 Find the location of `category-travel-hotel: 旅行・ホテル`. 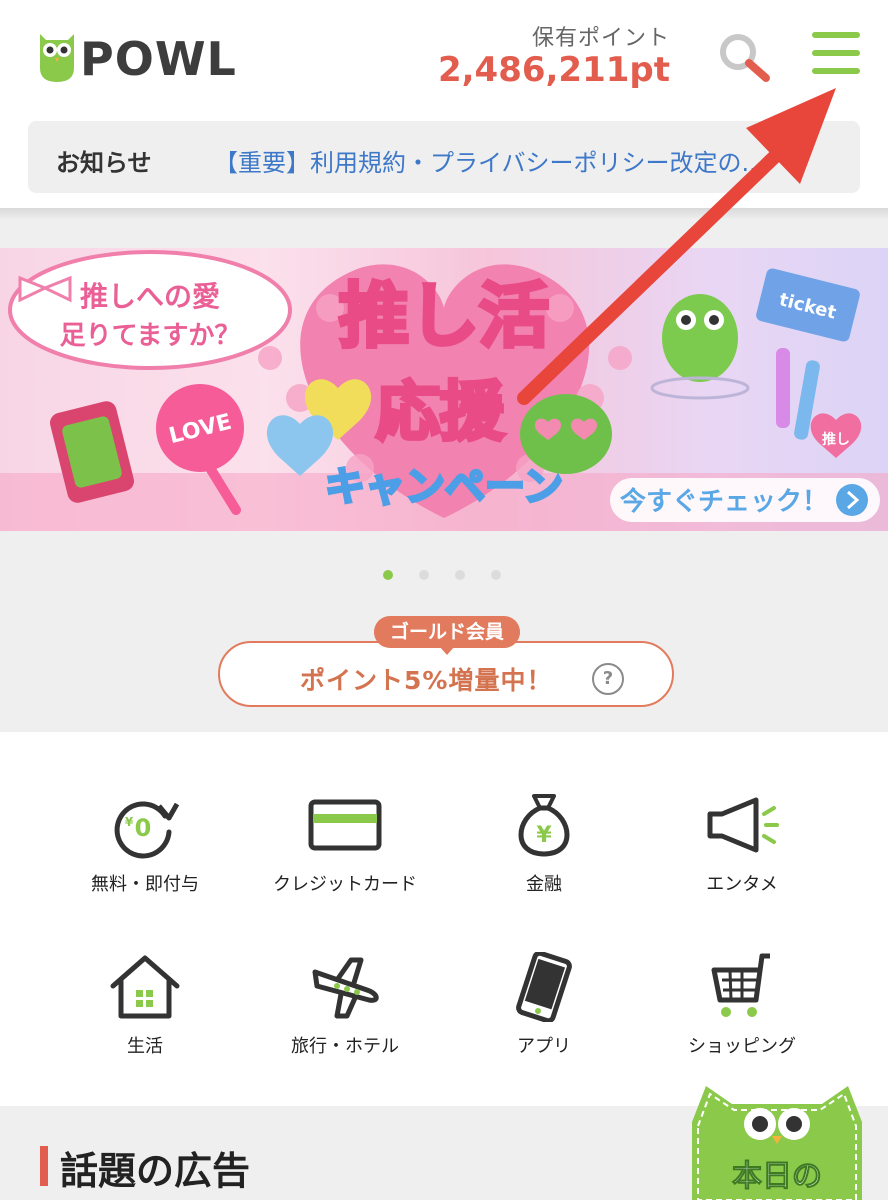

category-travel-hotel: 旅行・ホテル is located at coordinates (345, 1005).